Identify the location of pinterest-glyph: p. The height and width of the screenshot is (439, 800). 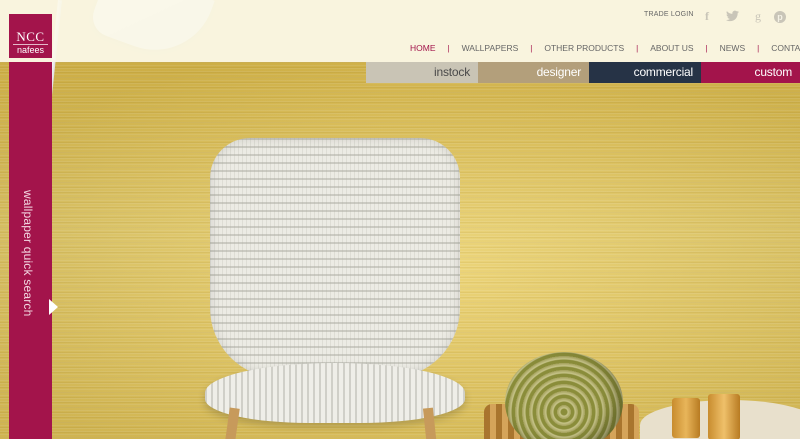
(780, 17).